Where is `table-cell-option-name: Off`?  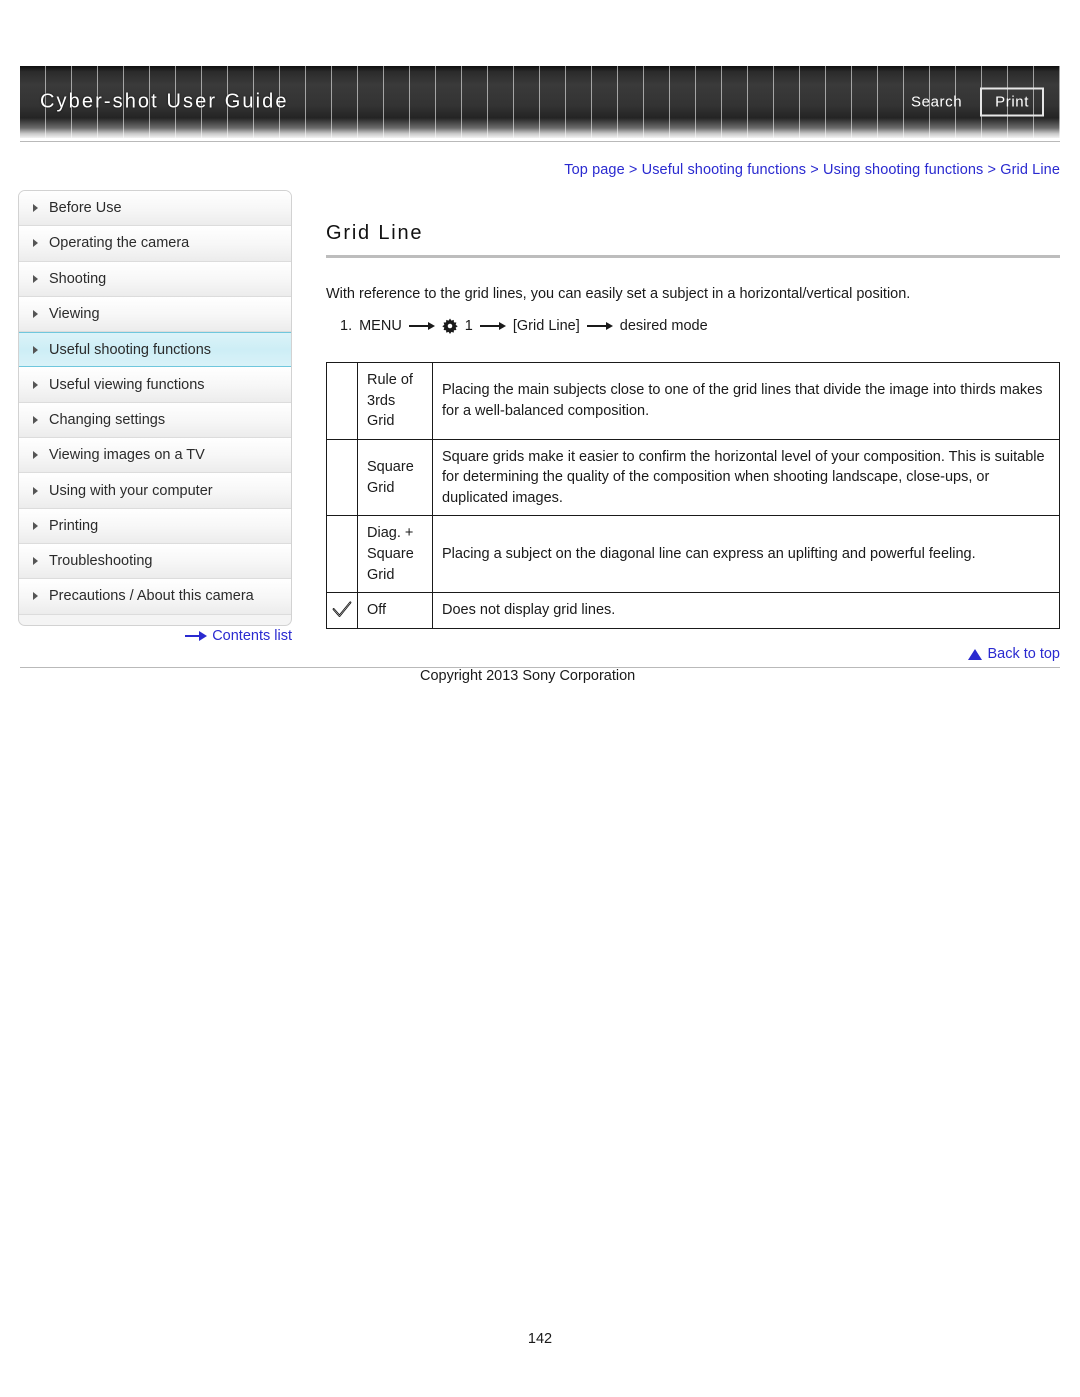
table-cell-option-name: Off is located at coordinates (395, 610).